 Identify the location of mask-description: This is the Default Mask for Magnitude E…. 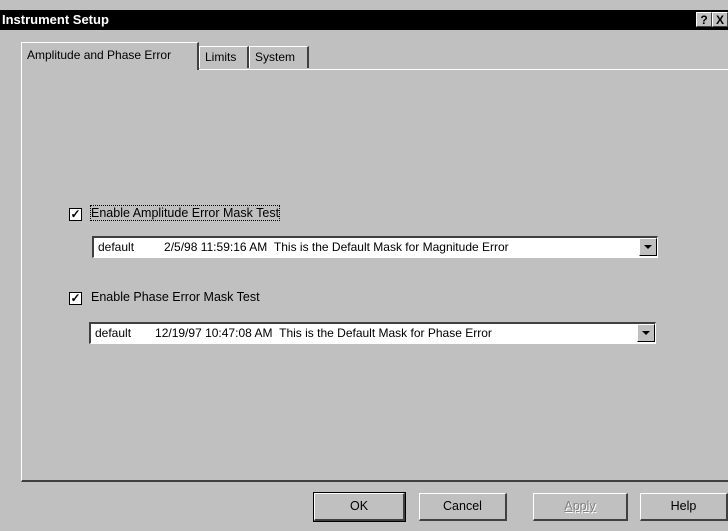
(391, 247).